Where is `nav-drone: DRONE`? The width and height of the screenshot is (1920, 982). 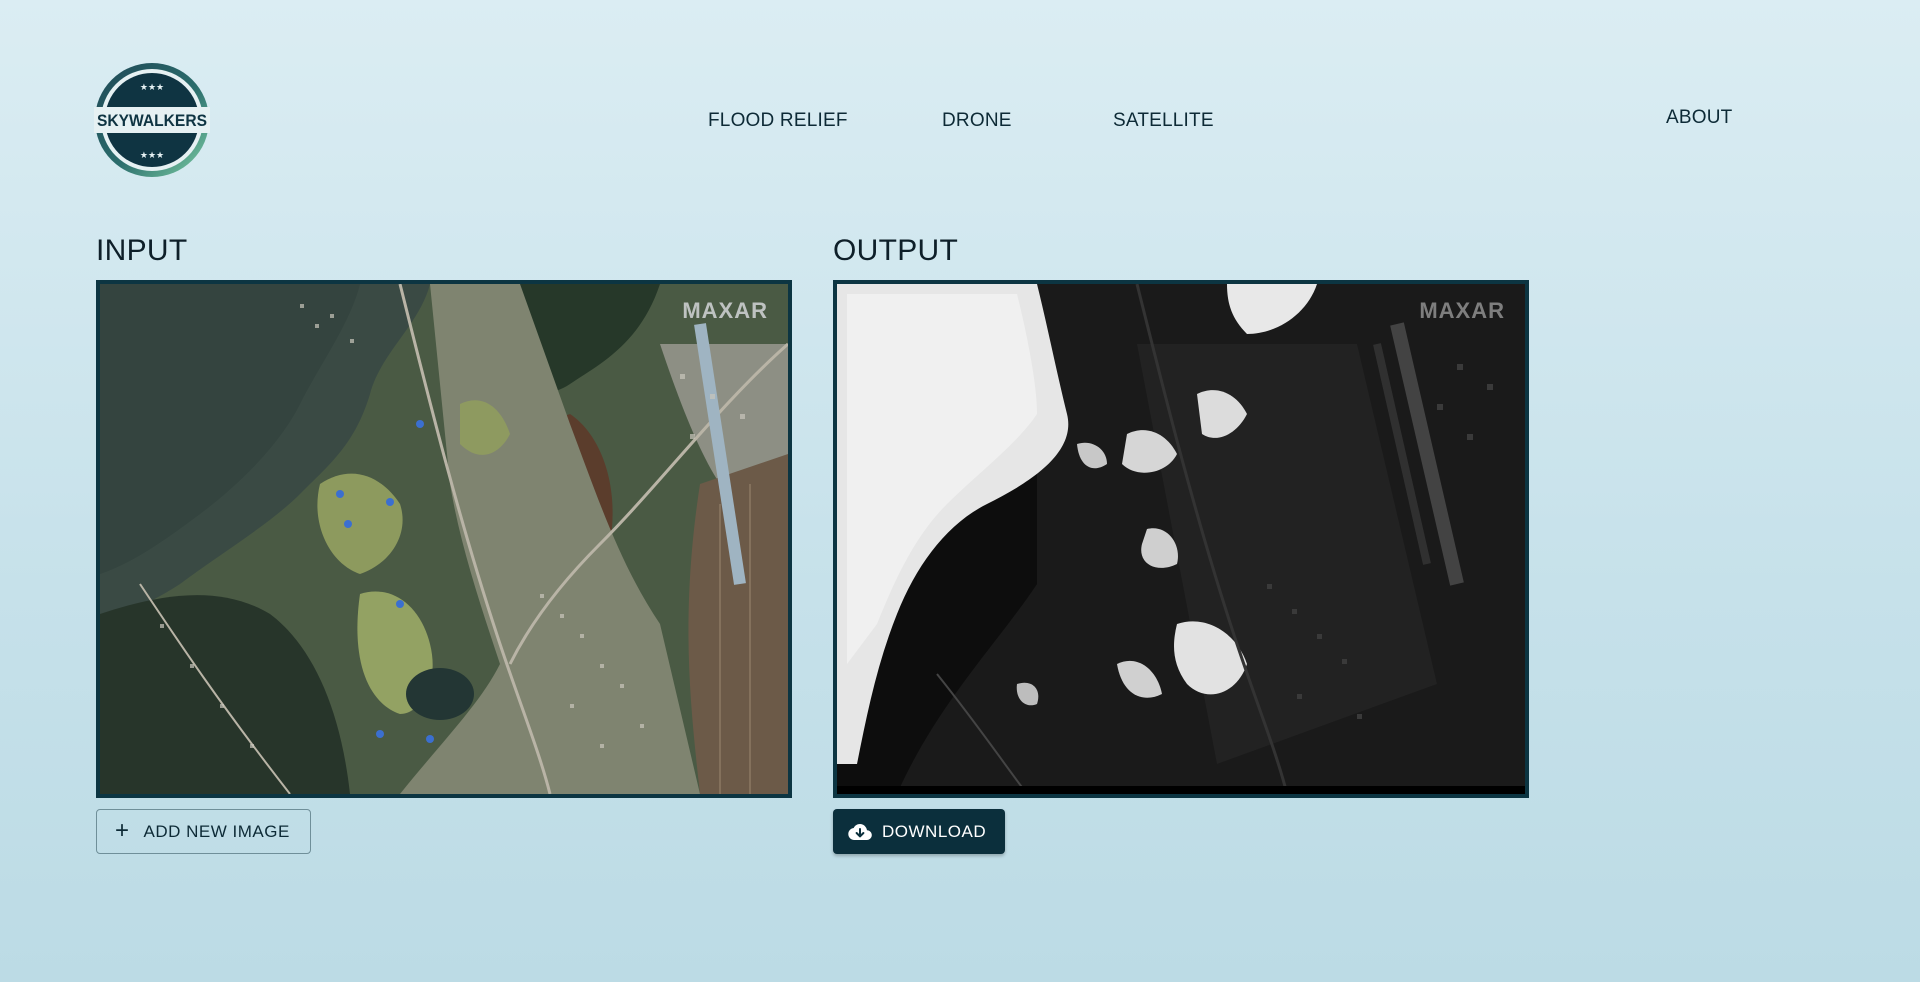
nav-drone: DRONE is located at coordinates (977, 121).